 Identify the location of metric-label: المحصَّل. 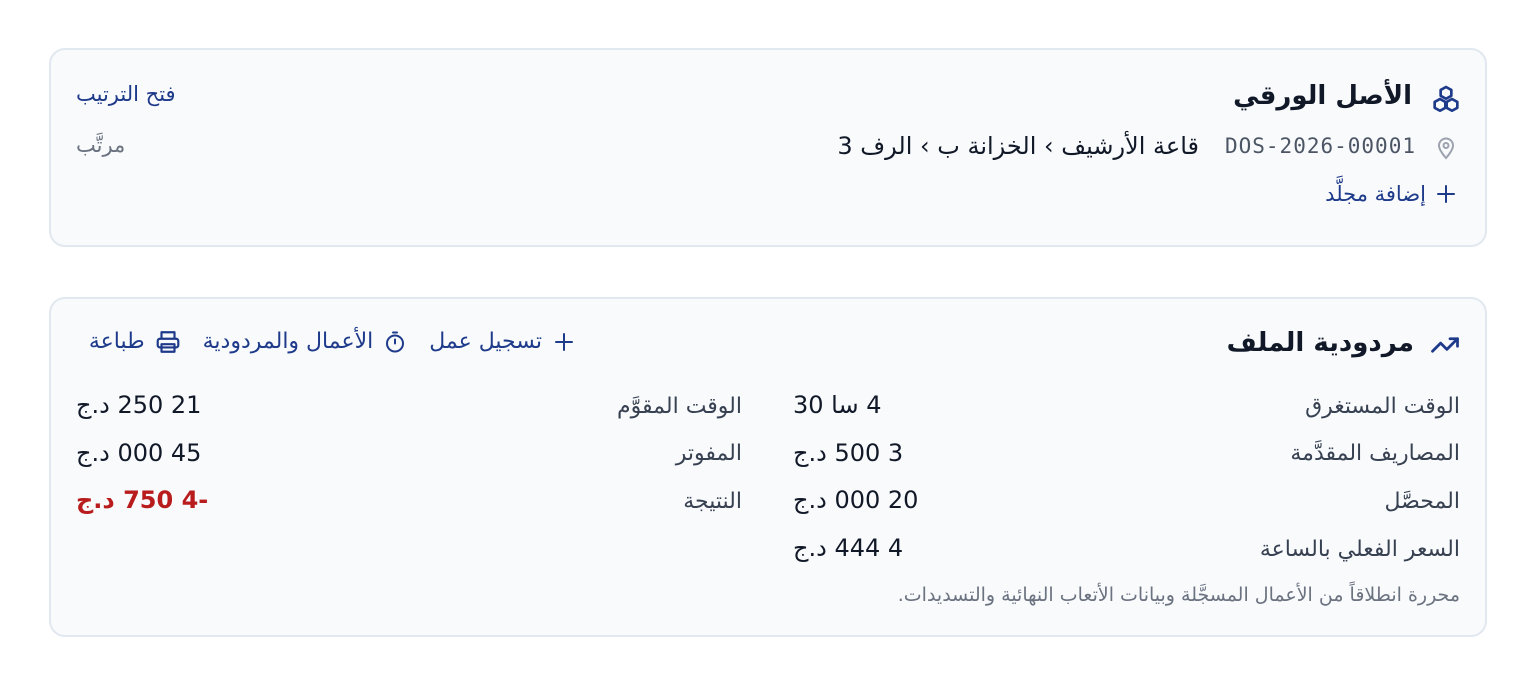
(1422, 501).